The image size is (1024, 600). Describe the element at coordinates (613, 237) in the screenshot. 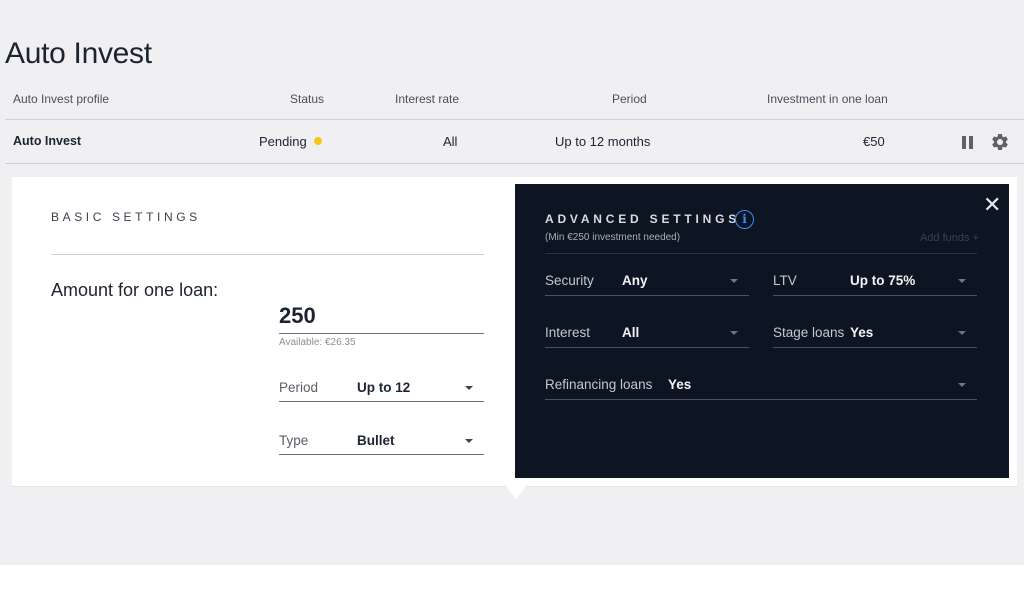

I see `advanced-settings-subtitle: (Min €250 investment needed)` at that location.